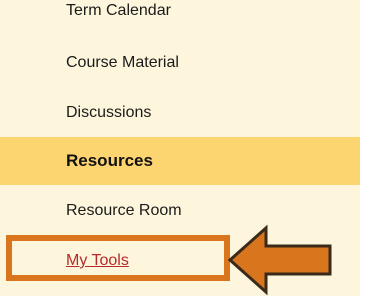  Describe the element at coordinates (122, 62) in the screenshot. I see `nav-item-label: Course Material` at that location.